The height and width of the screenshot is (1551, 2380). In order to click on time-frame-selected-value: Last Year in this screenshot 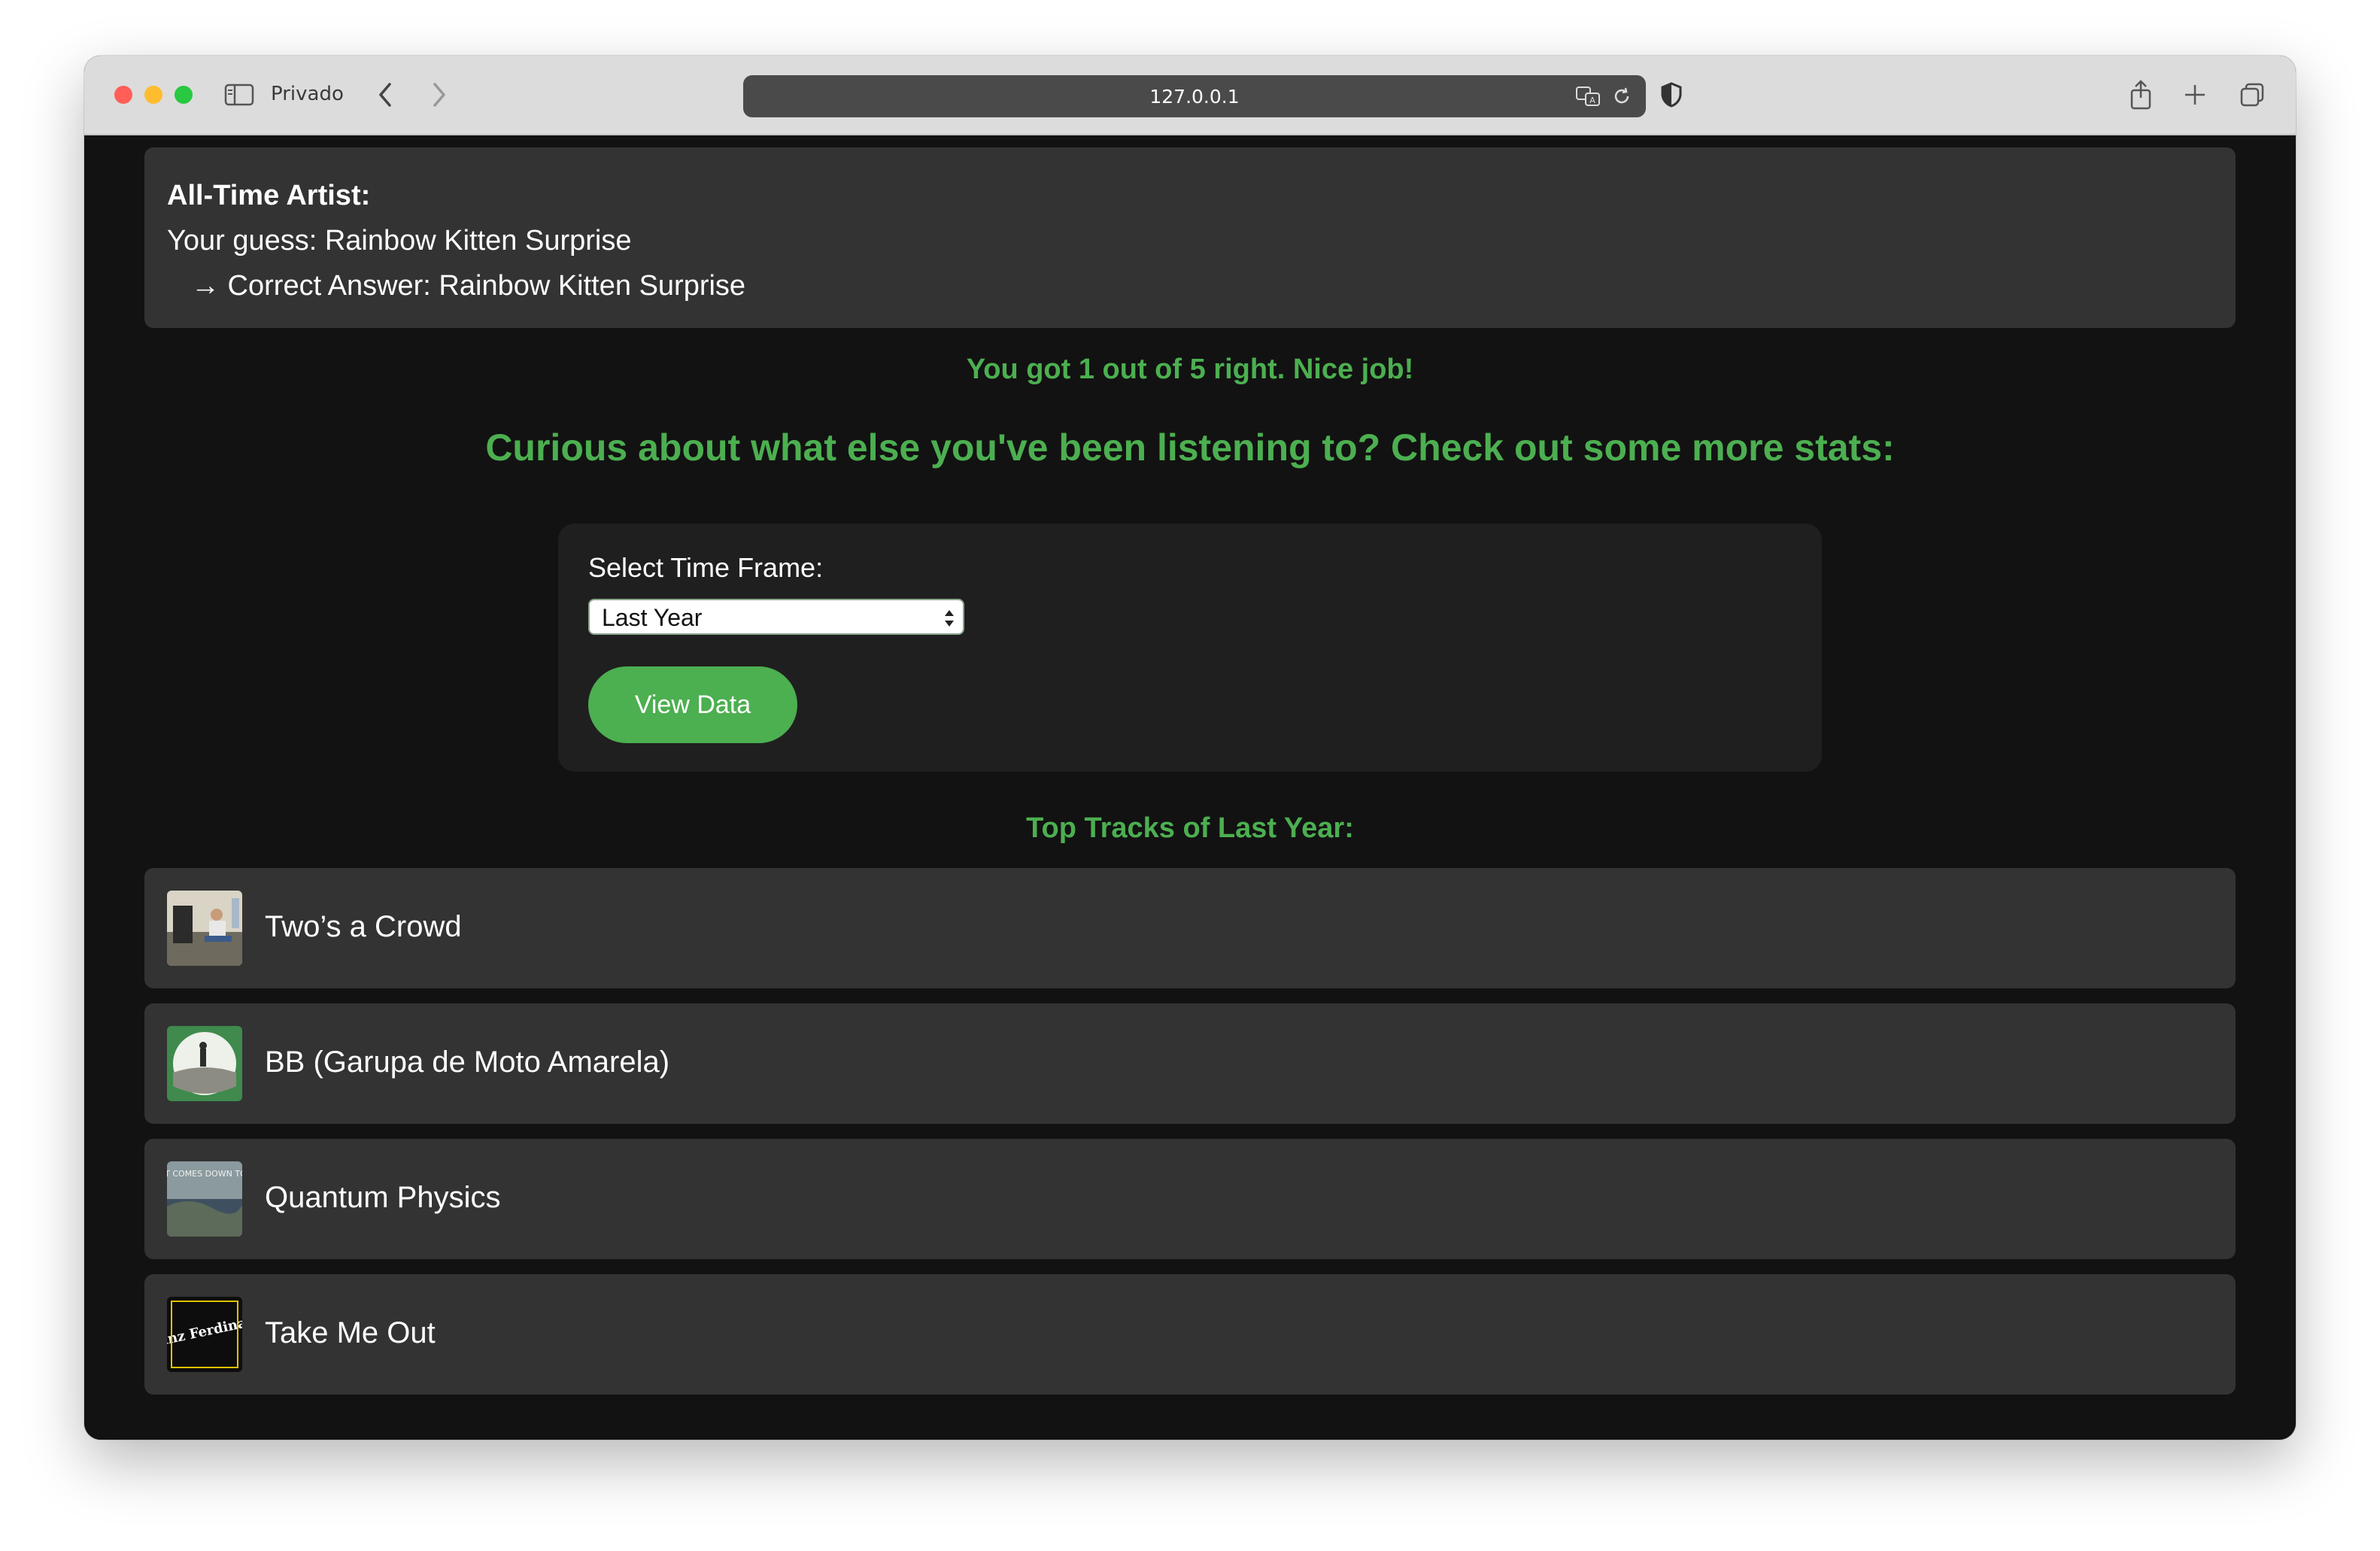, I will do `click(652, 617)`.